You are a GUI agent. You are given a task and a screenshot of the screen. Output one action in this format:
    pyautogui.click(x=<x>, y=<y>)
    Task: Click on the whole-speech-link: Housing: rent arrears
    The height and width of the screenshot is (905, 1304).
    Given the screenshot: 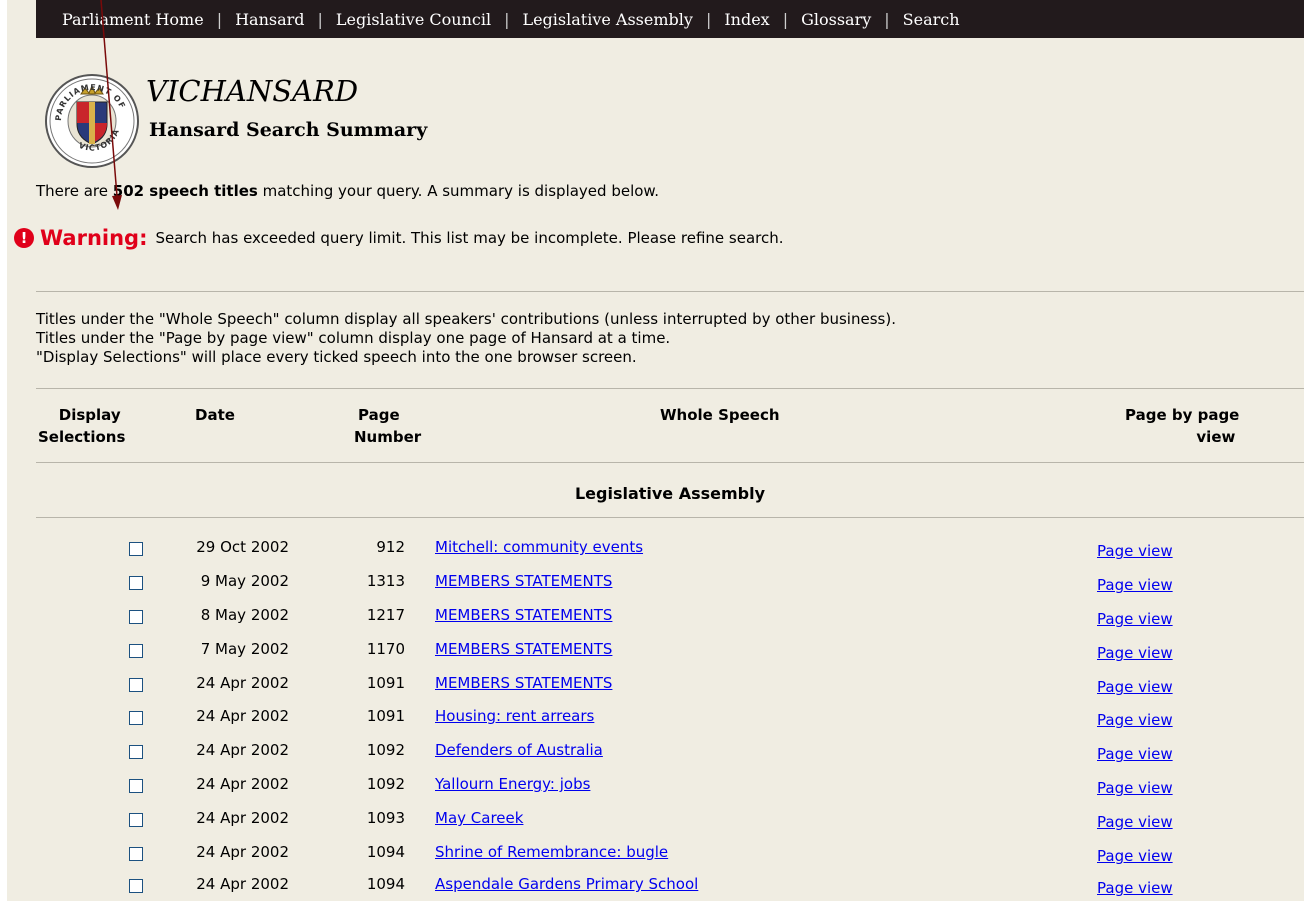 What is the action you would take?
    pyautogui.click(x=514, y=716)
    